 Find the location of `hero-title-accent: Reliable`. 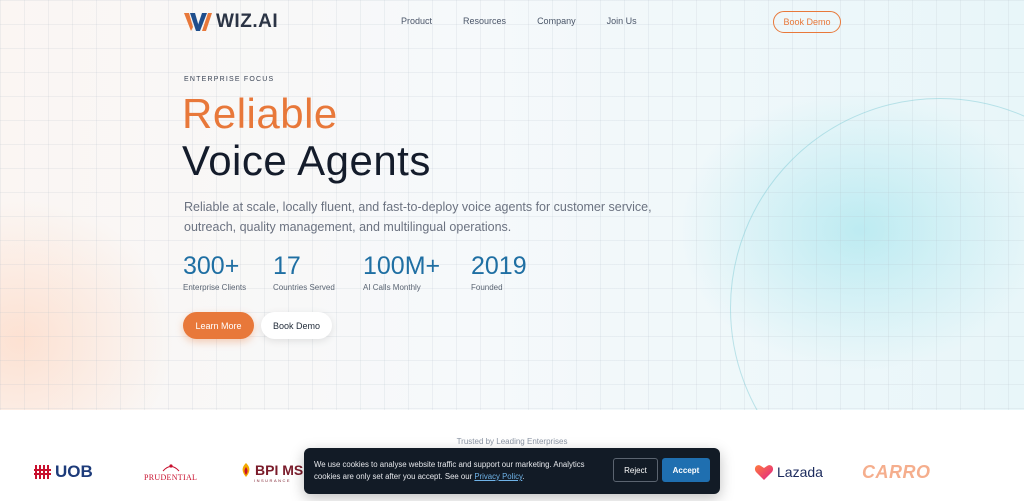

hero-title-accent: Reliable is located at coordinates (260, 113).